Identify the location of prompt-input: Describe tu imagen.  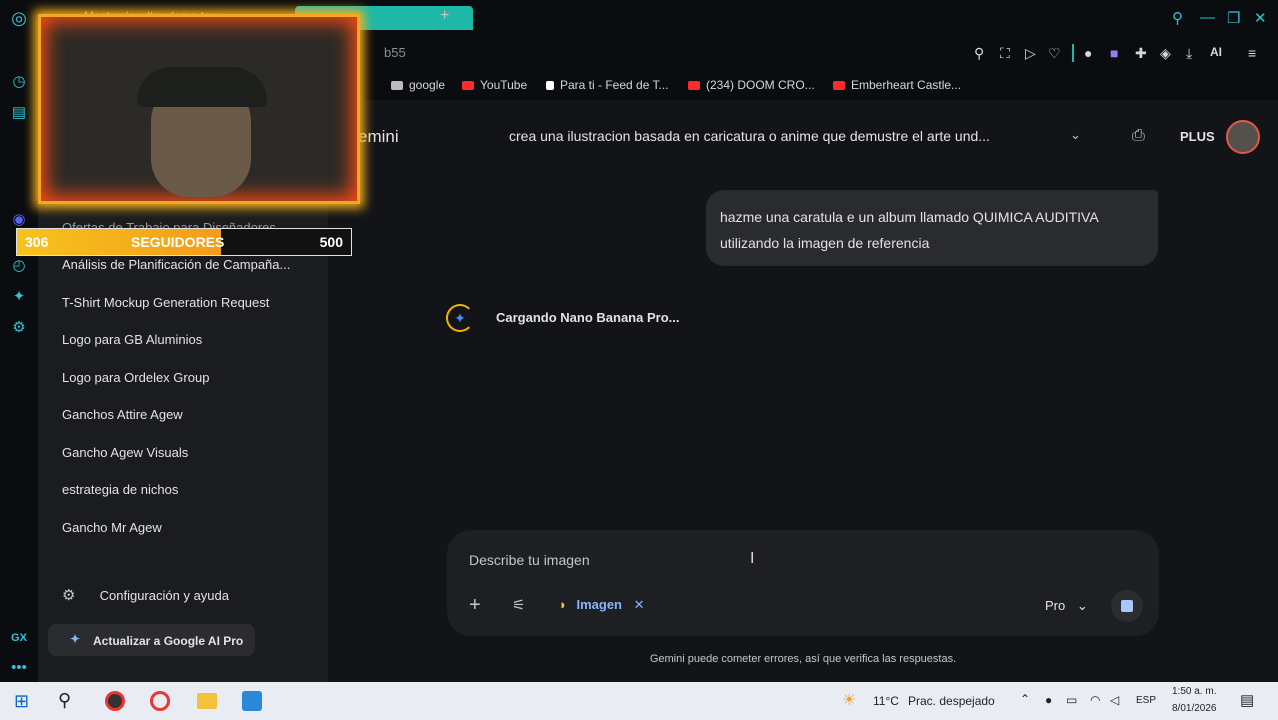
(529, 560).